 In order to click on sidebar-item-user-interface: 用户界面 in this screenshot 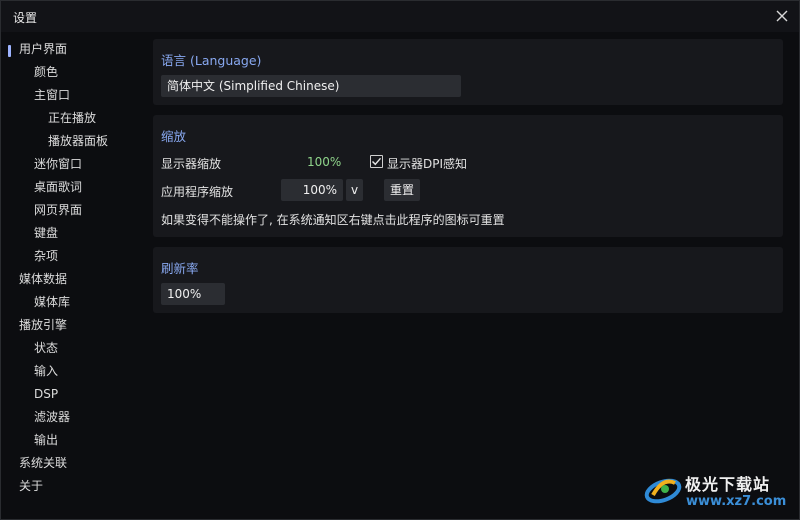, I will do `click(43, 49)`.